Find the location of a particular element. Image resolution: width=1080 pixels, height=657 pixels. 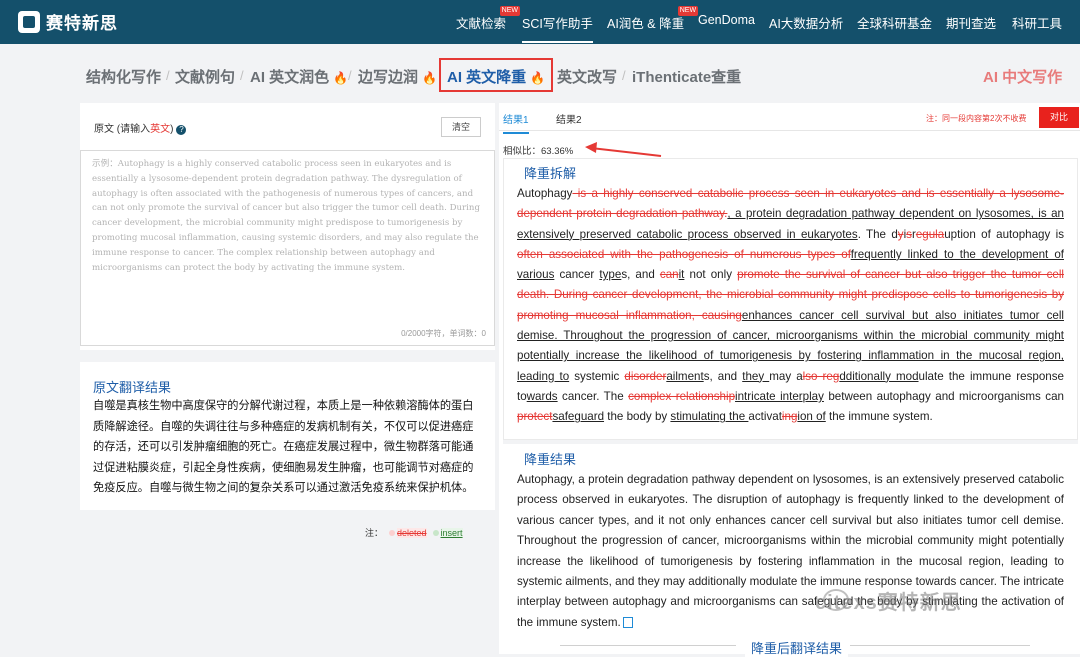

tab-result-1: 结果1 is located at coordinates (516, 122).